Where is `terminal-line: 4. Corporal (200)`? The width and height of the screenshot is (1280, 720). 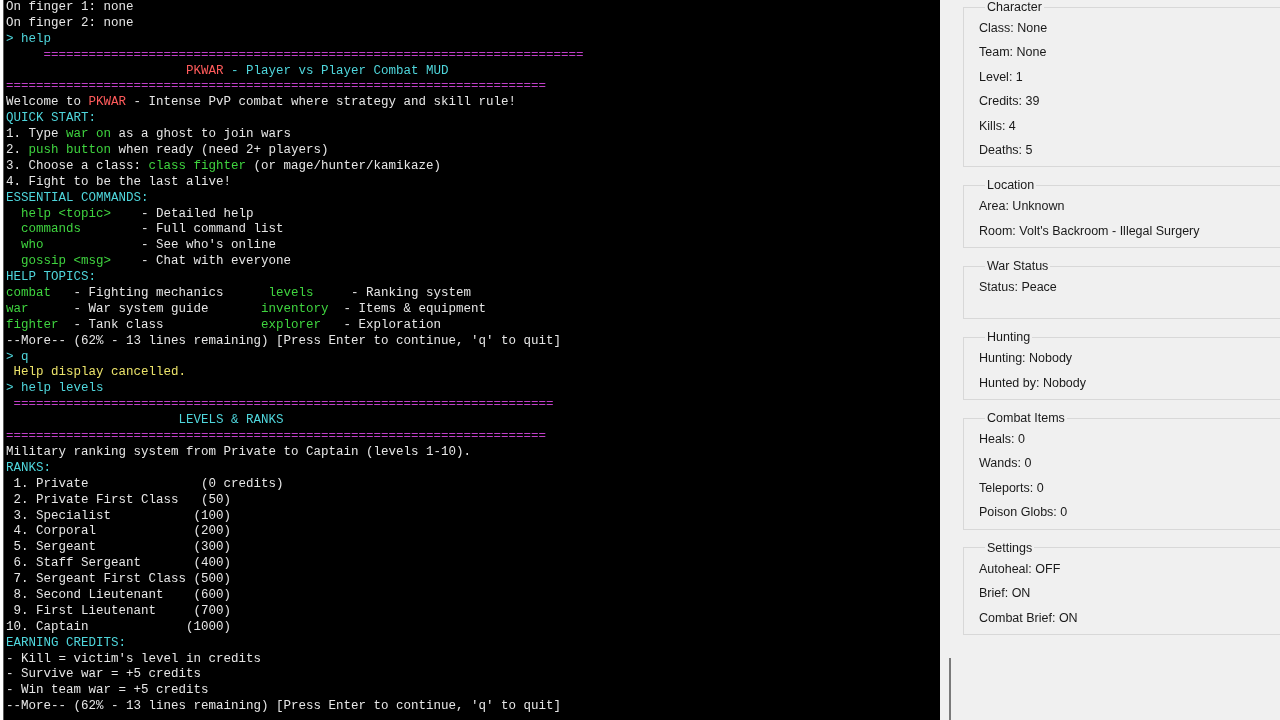 terminal-line: 4. Corporal (200) is located at coordinates (122, 532).